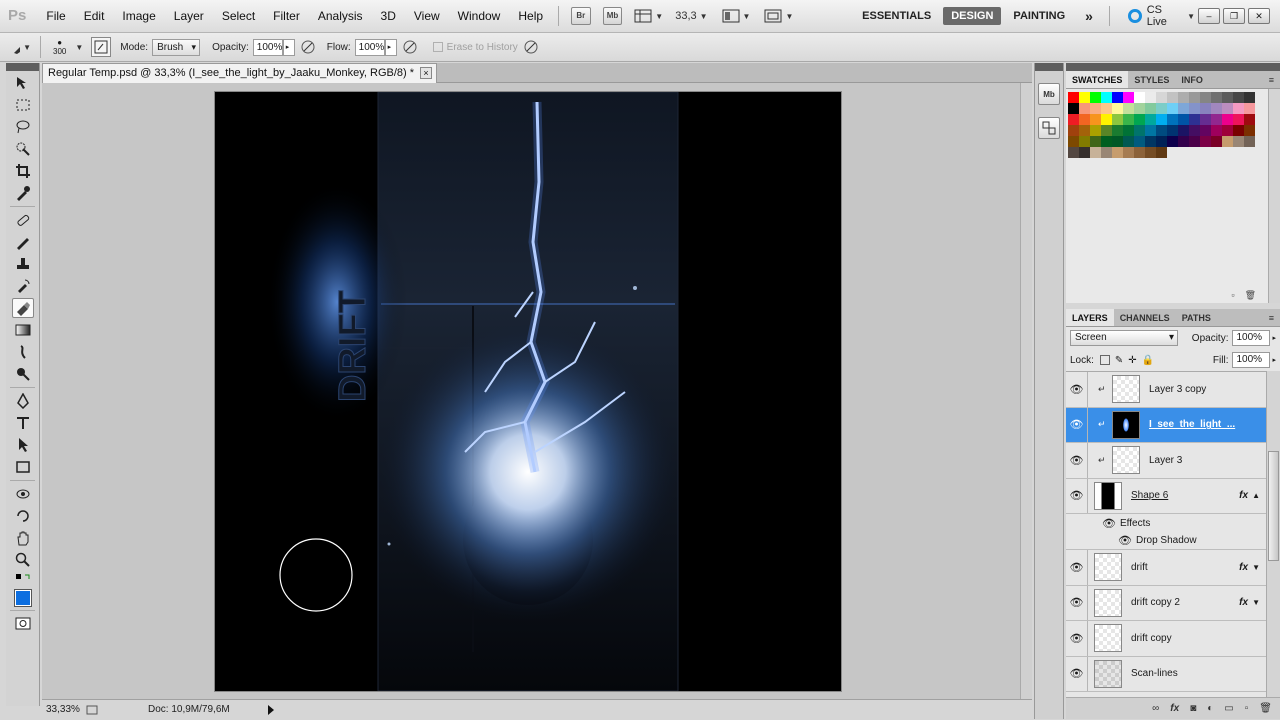 The height and width of the screenshot is (720, 1280). Describe the element at coordinates (388, 16) in the screenshot. I see `menu-3d: 3D` at that location.